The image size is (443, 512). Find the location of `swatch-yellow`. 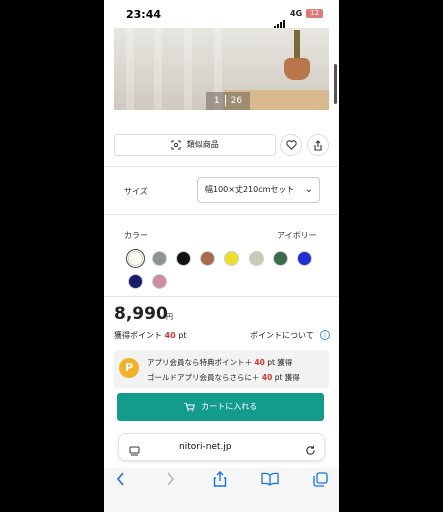

swatch-yellow is located at coordinates (231, 258).